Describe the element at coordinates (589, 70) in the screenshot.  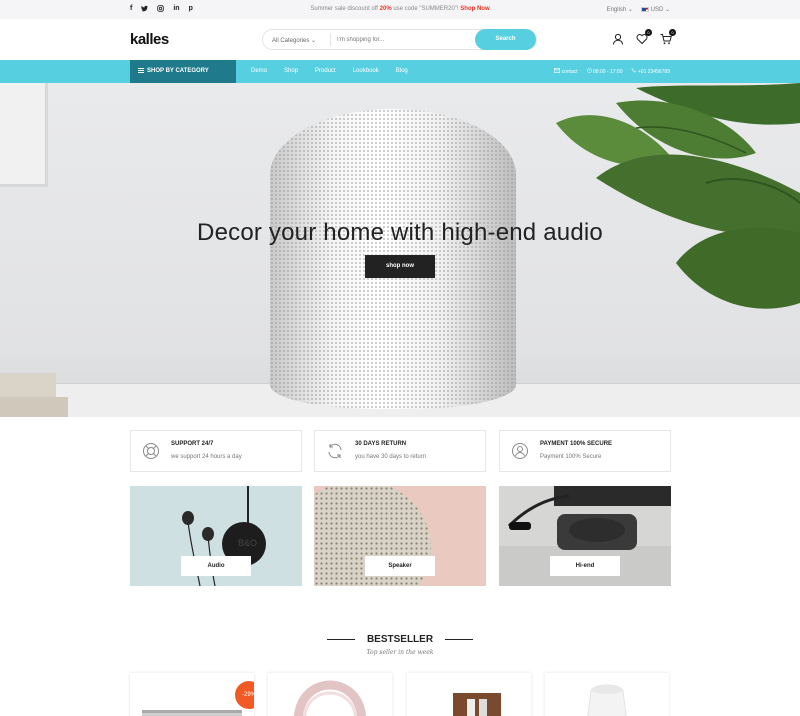
I see `clock-icon` at that location.